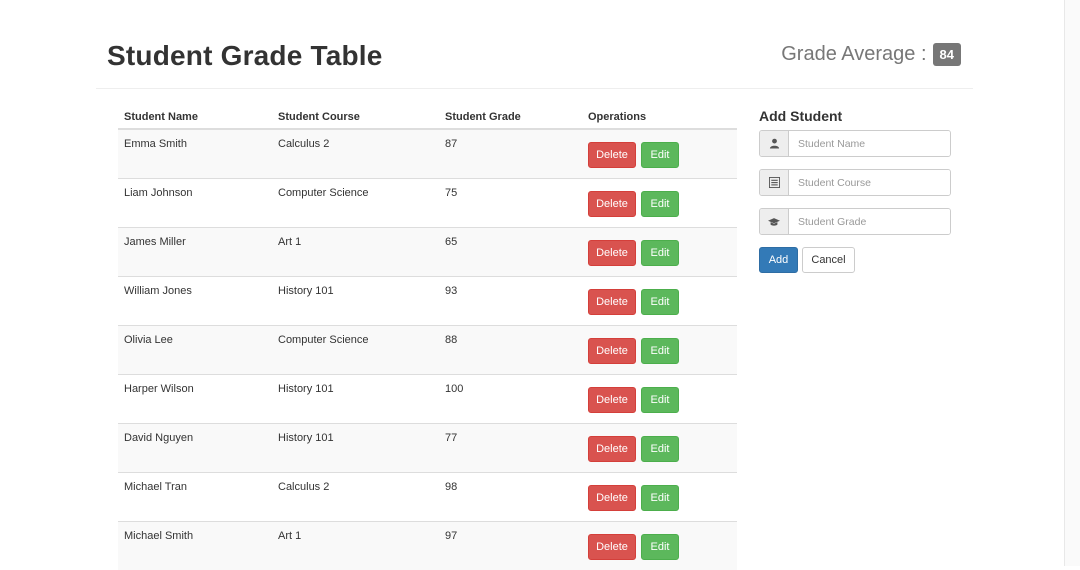 The width and height of the screenshot is (1080, 570). What do you see at coordinates (358, 336) in the screenshot?
I see `student-course: Computer Science` at bounding box center [358, 336].